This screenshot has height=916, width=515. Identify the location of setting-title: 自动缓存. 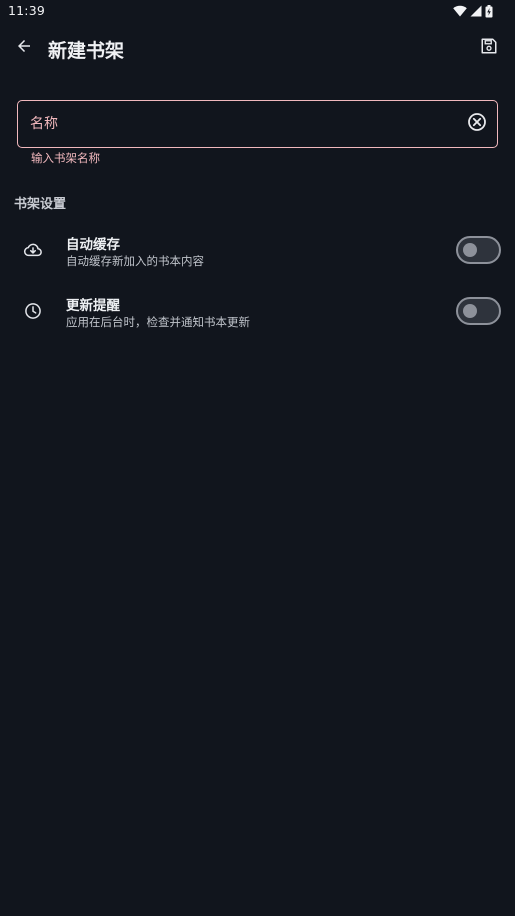
(93, 245).